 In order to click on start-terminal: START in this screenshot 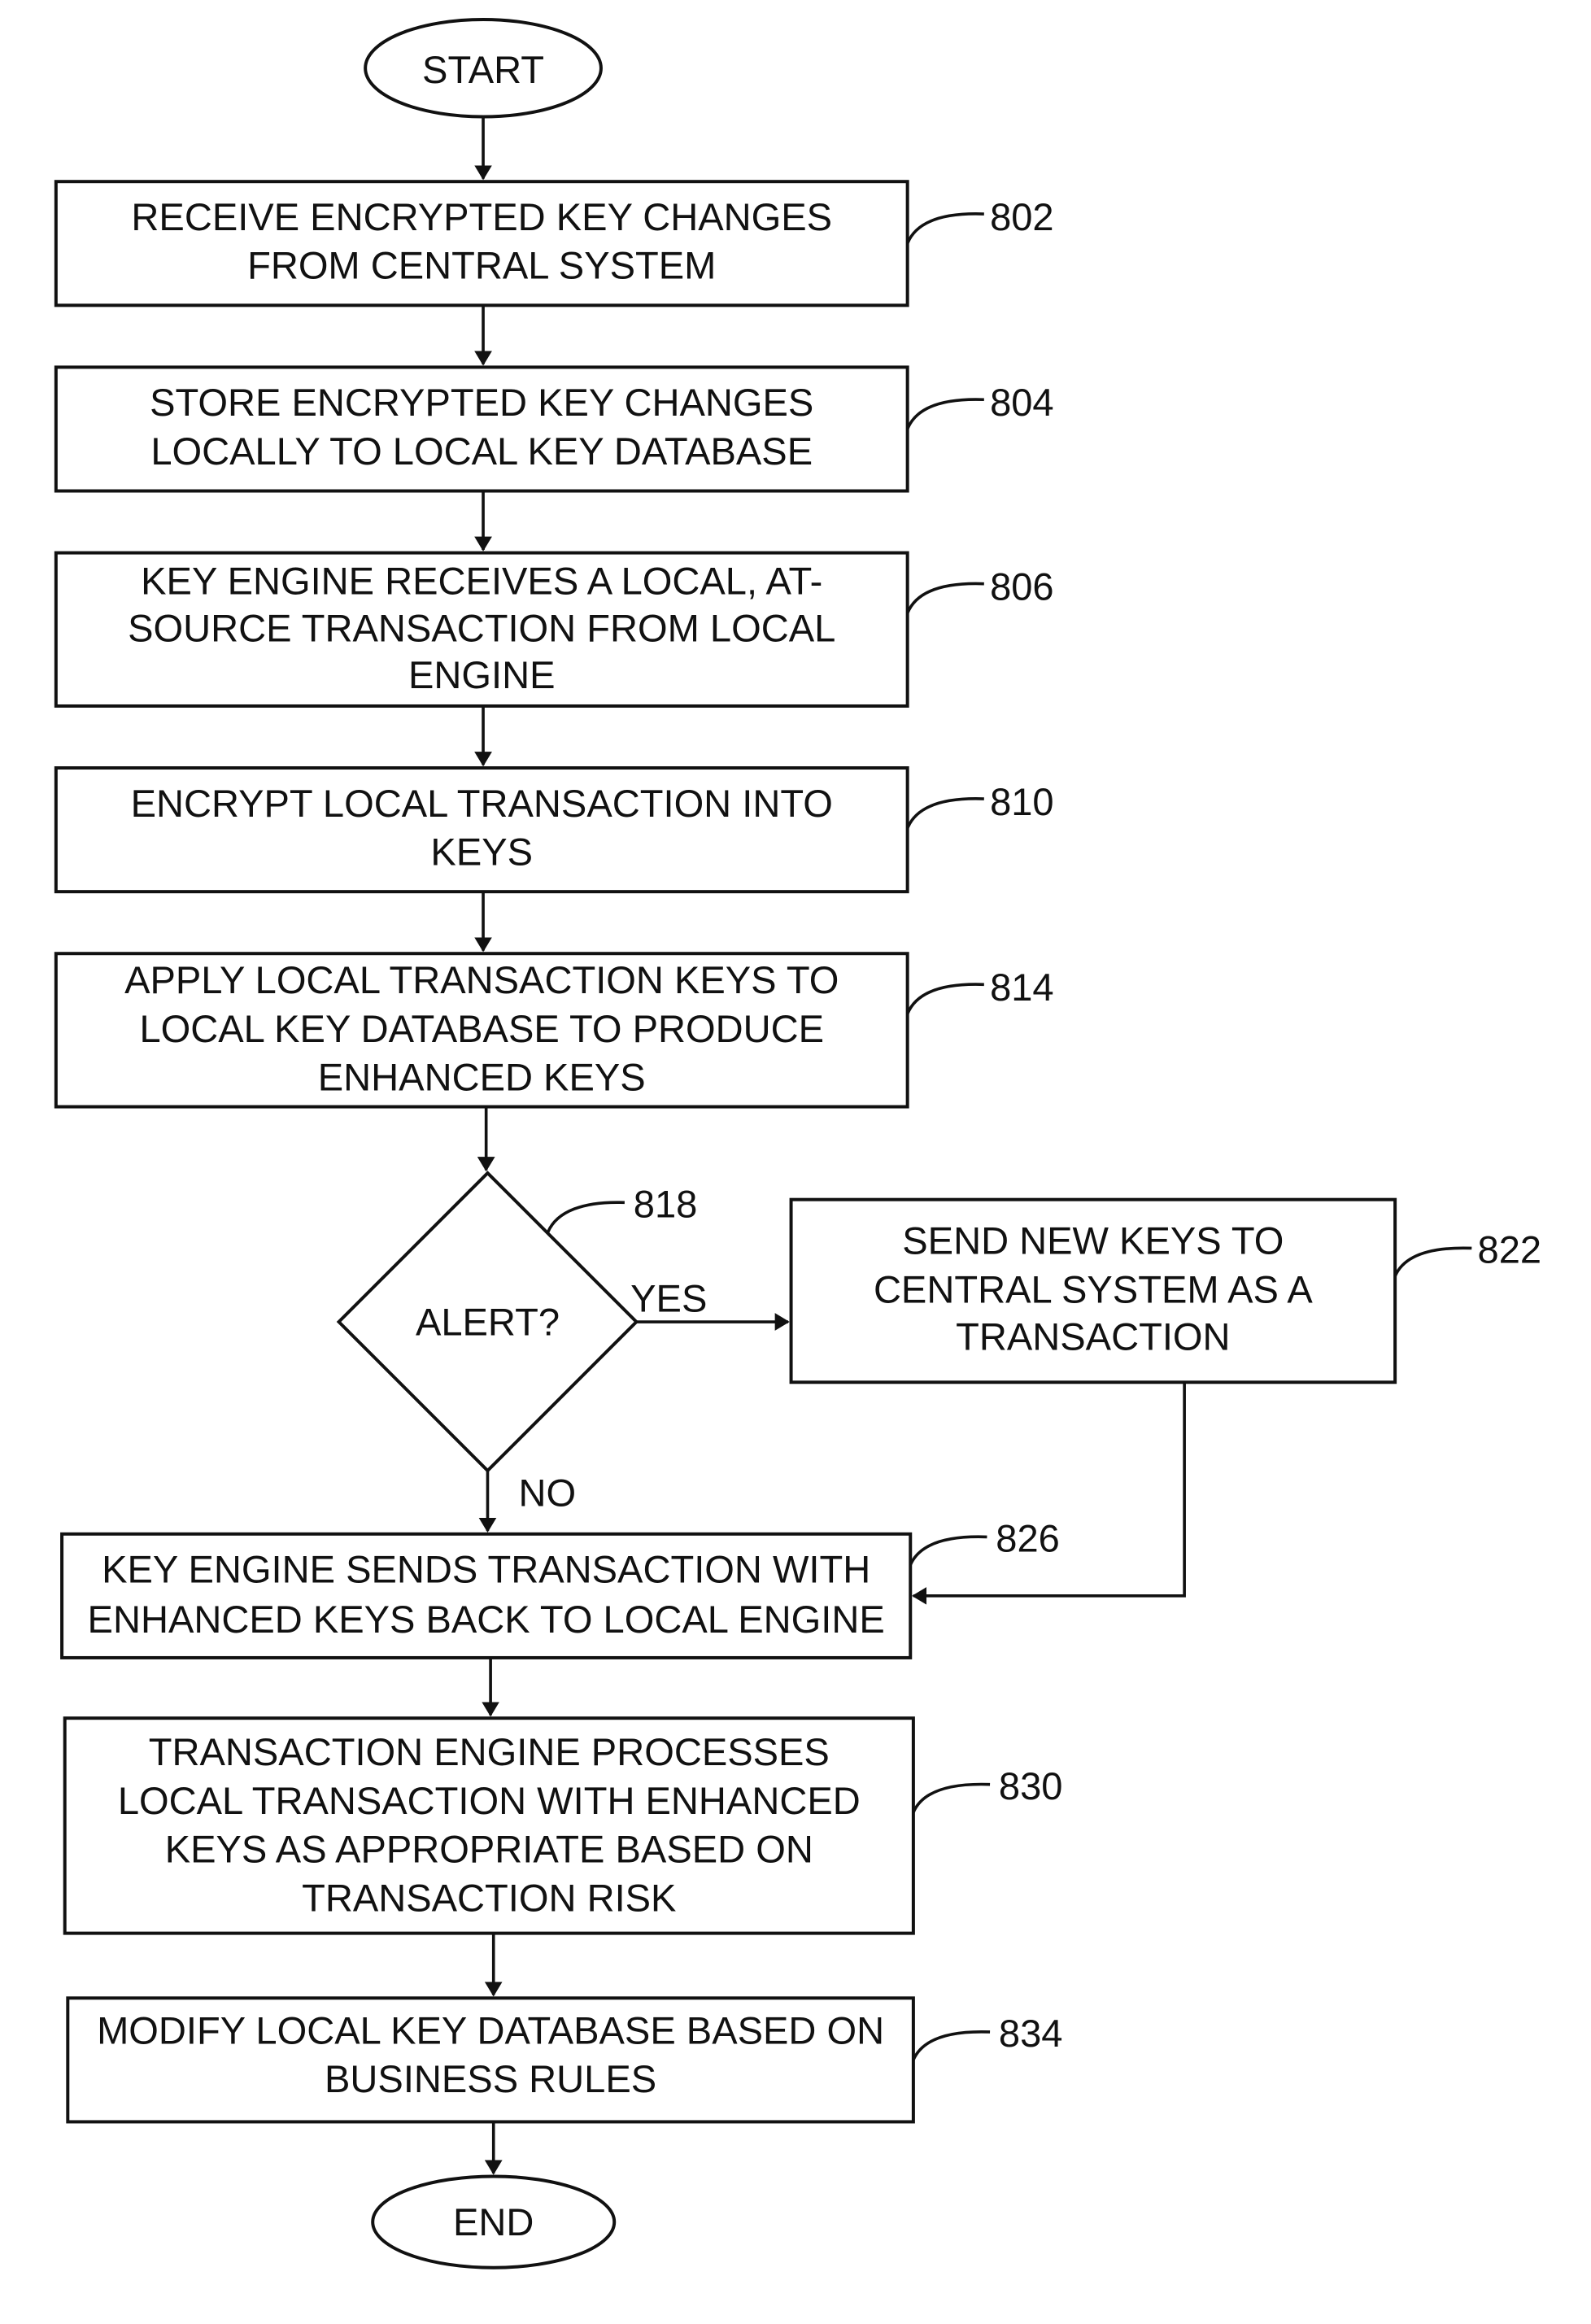, I will do `click(483, 68)`.